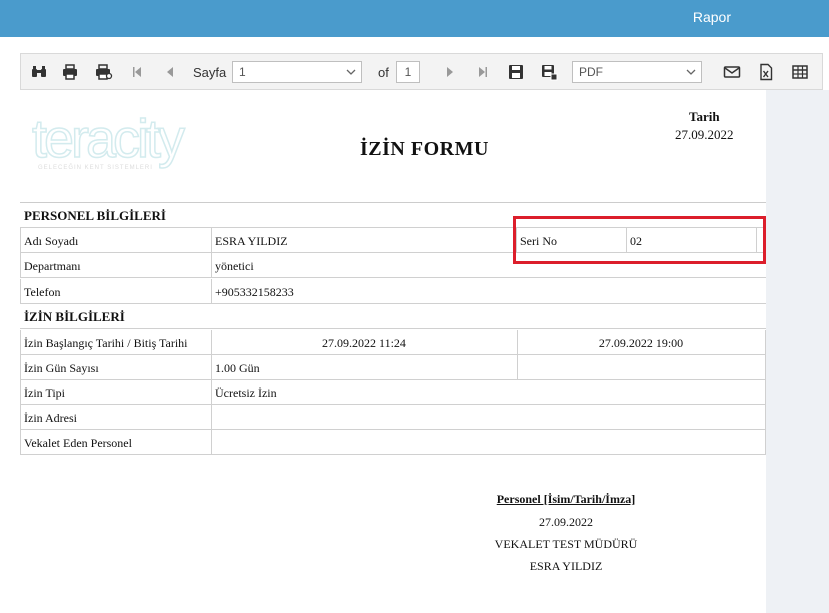 The image size is (829, 613). I want to click on last-page-icon, so click(483, 72).